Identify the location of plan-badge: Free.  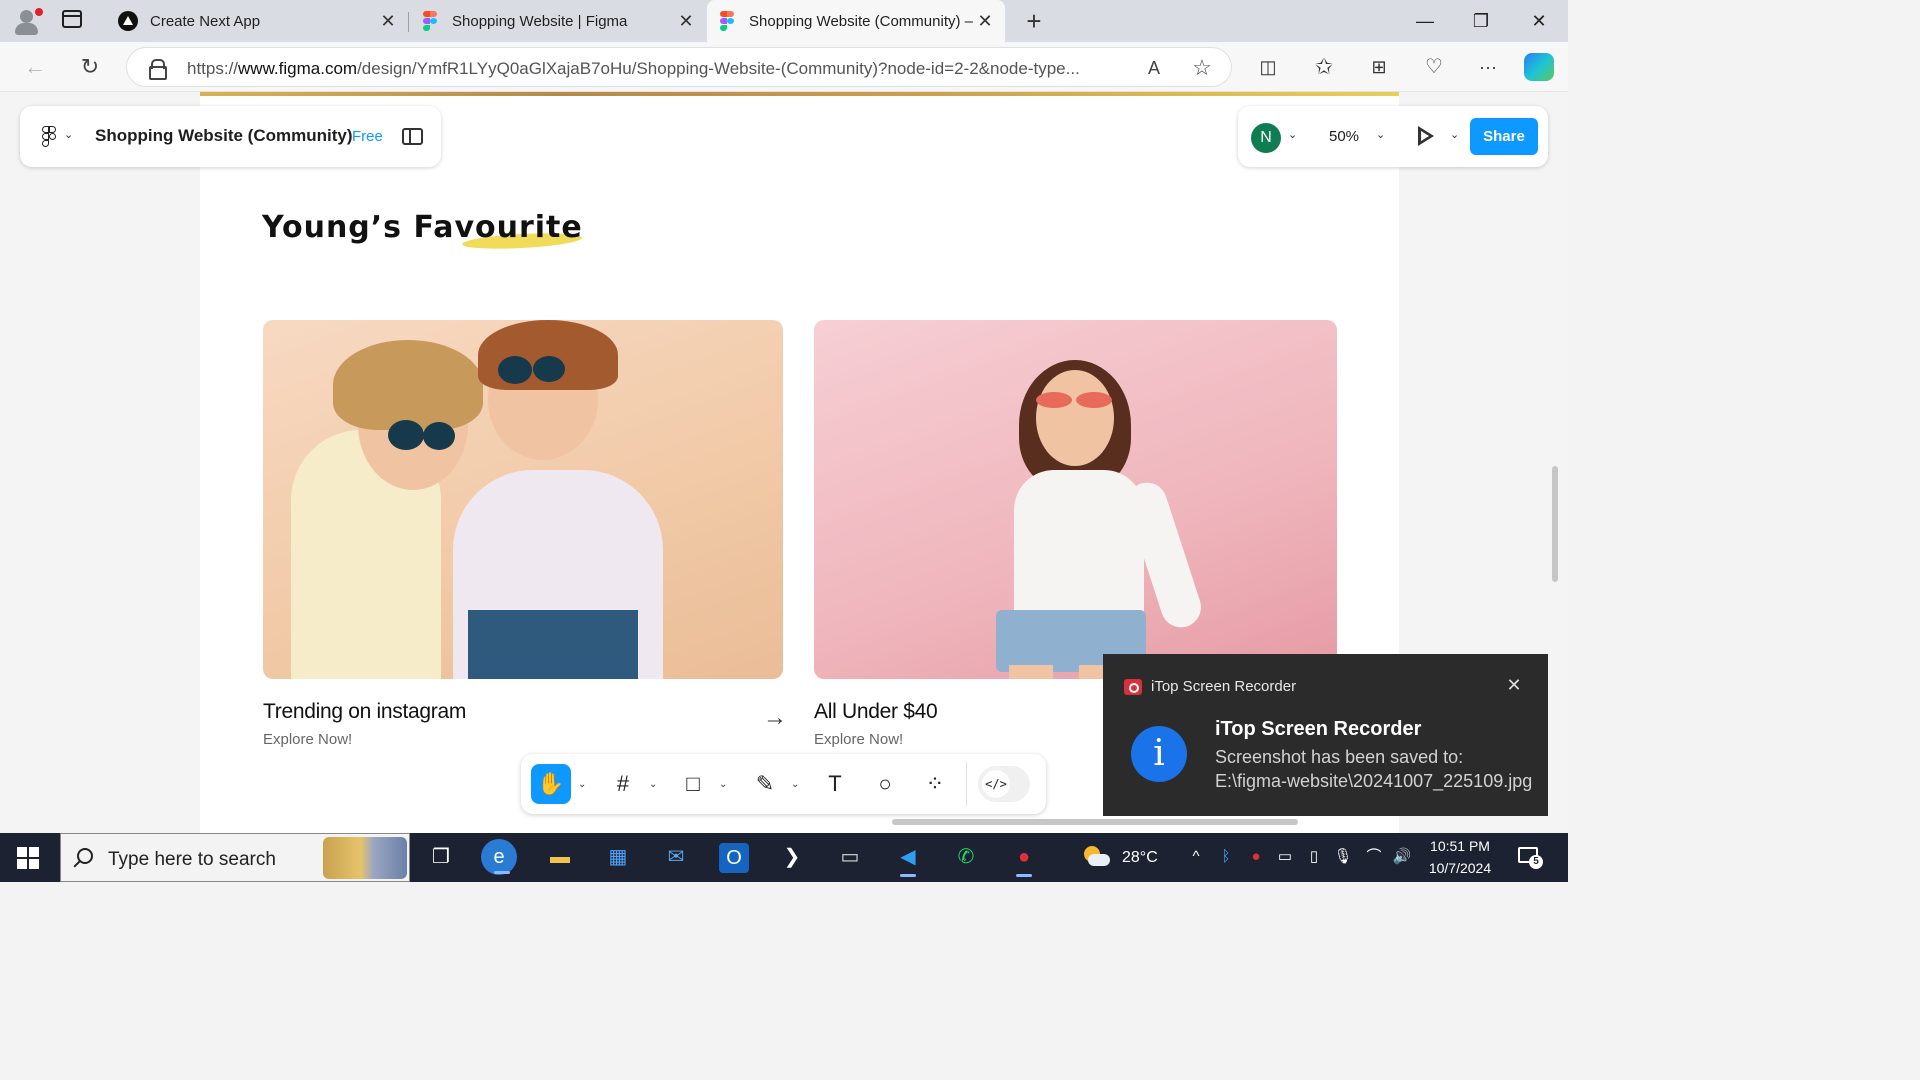
(367, 136).